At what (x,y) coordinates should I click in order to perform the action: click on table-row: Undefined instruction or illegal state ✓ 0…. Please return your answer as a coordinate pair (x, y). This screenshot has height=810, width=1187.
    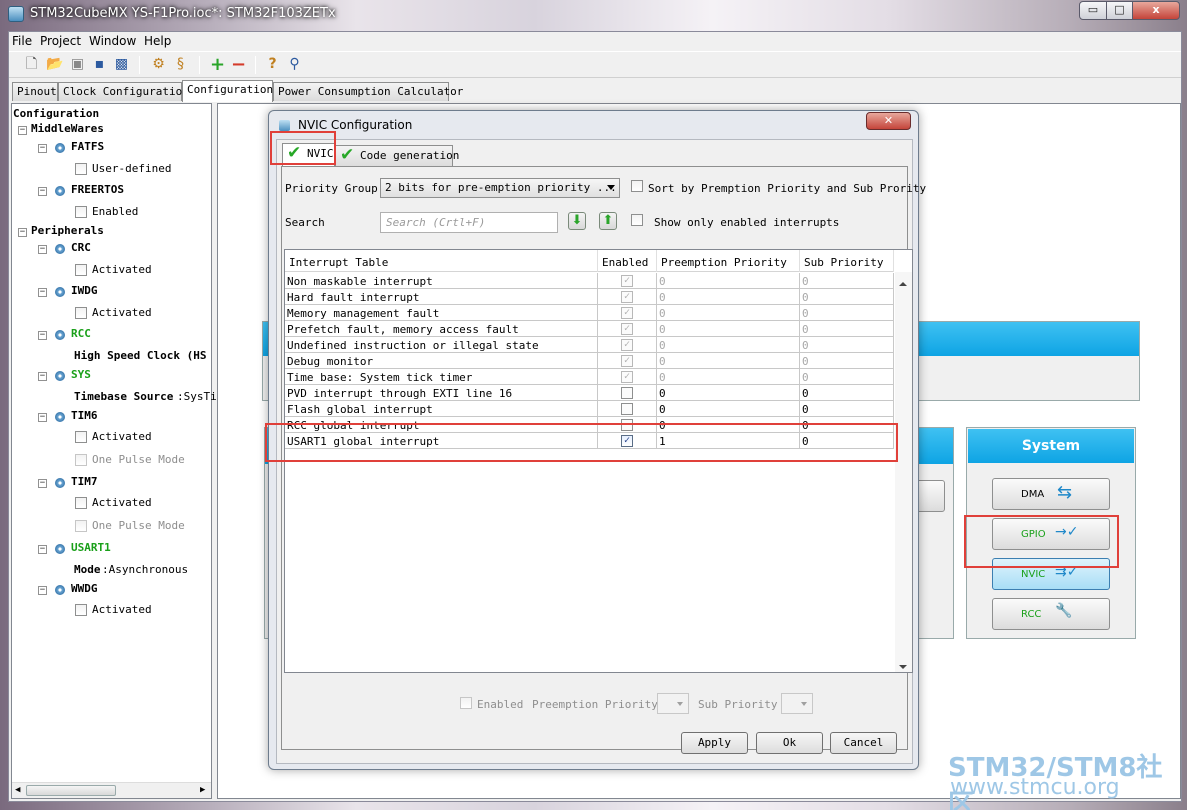
    Looking at the image, I should click on (589, 345).